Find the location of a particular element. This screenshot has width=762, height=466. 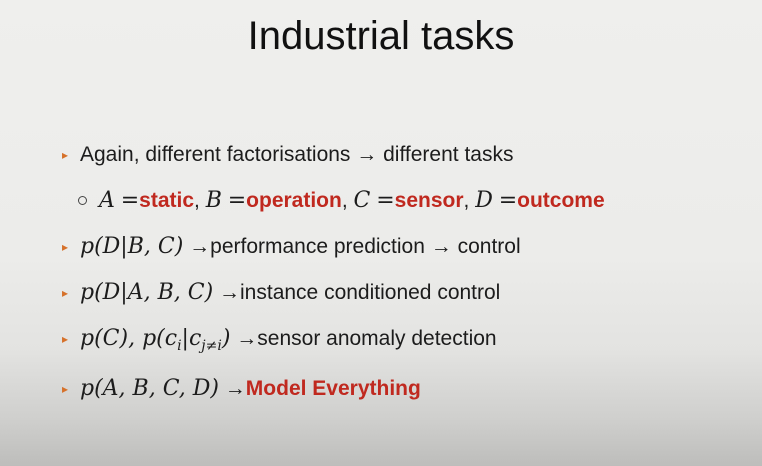

formula: p(C), p(ci|cj≠i) is located at coordinates (155, 340).